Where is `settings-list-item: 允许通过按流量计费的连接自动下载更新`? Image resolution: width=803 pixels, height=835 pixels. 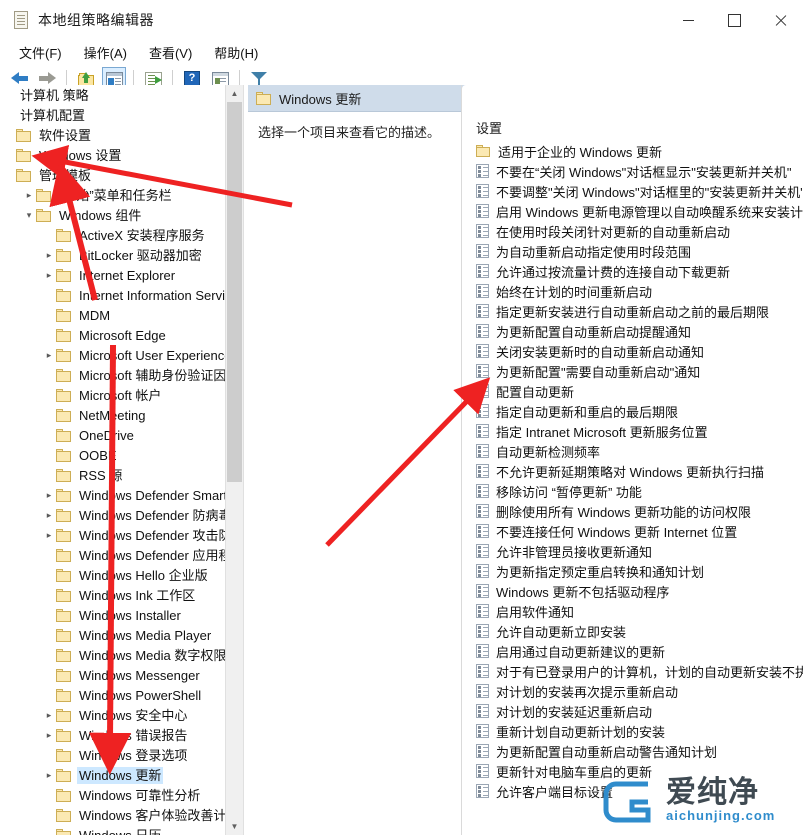 settings-list-item: 允许通过按流量计费的连接自动下载更新 is located at coordinates (632, 271).